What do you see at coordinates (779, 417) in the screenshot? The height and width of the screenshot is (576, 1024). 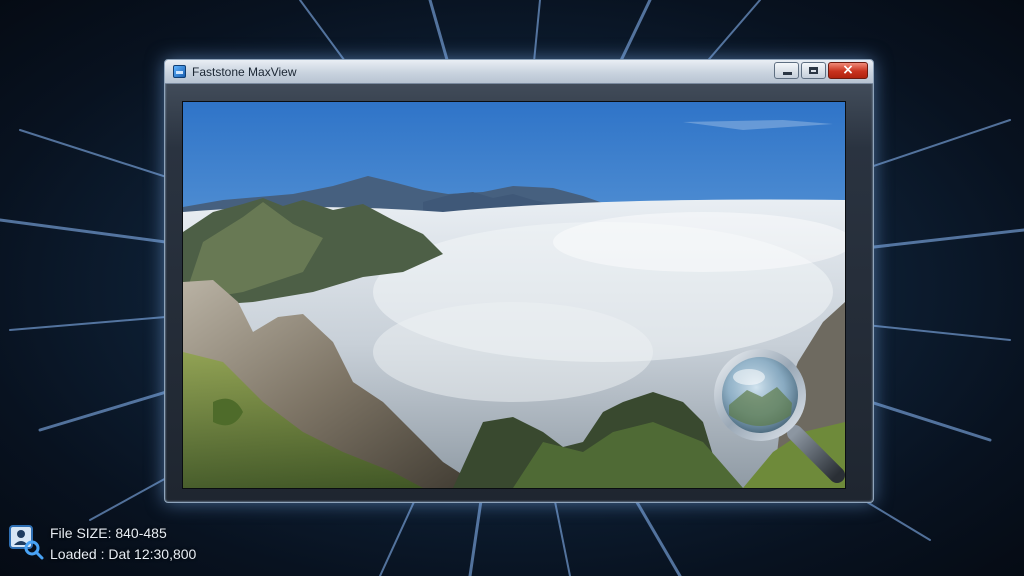 I see `magnifier-icon` at bounding box center [779, 417].